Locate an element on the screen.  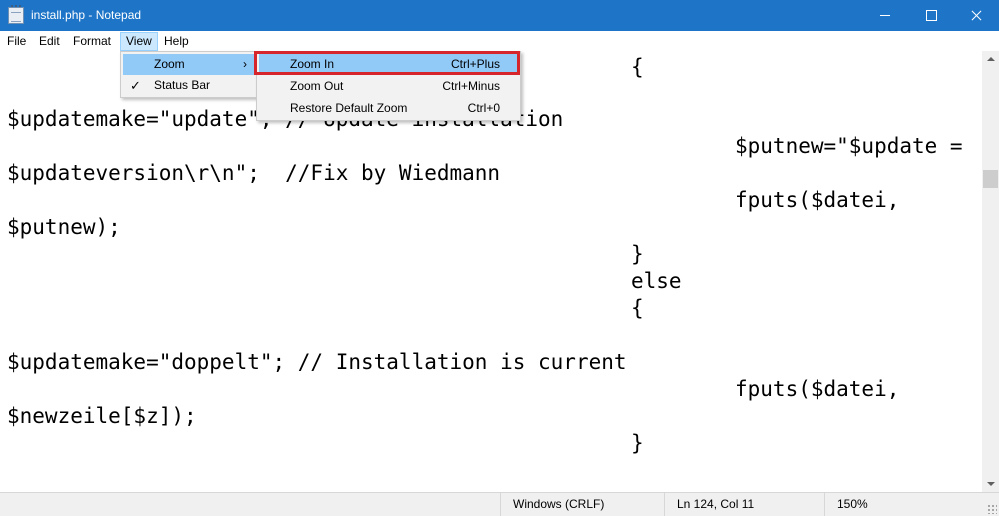
zoom-menu-item-restore-default: Restore Default Zoom Ctrl+0 is located at coordinates (388, 108).